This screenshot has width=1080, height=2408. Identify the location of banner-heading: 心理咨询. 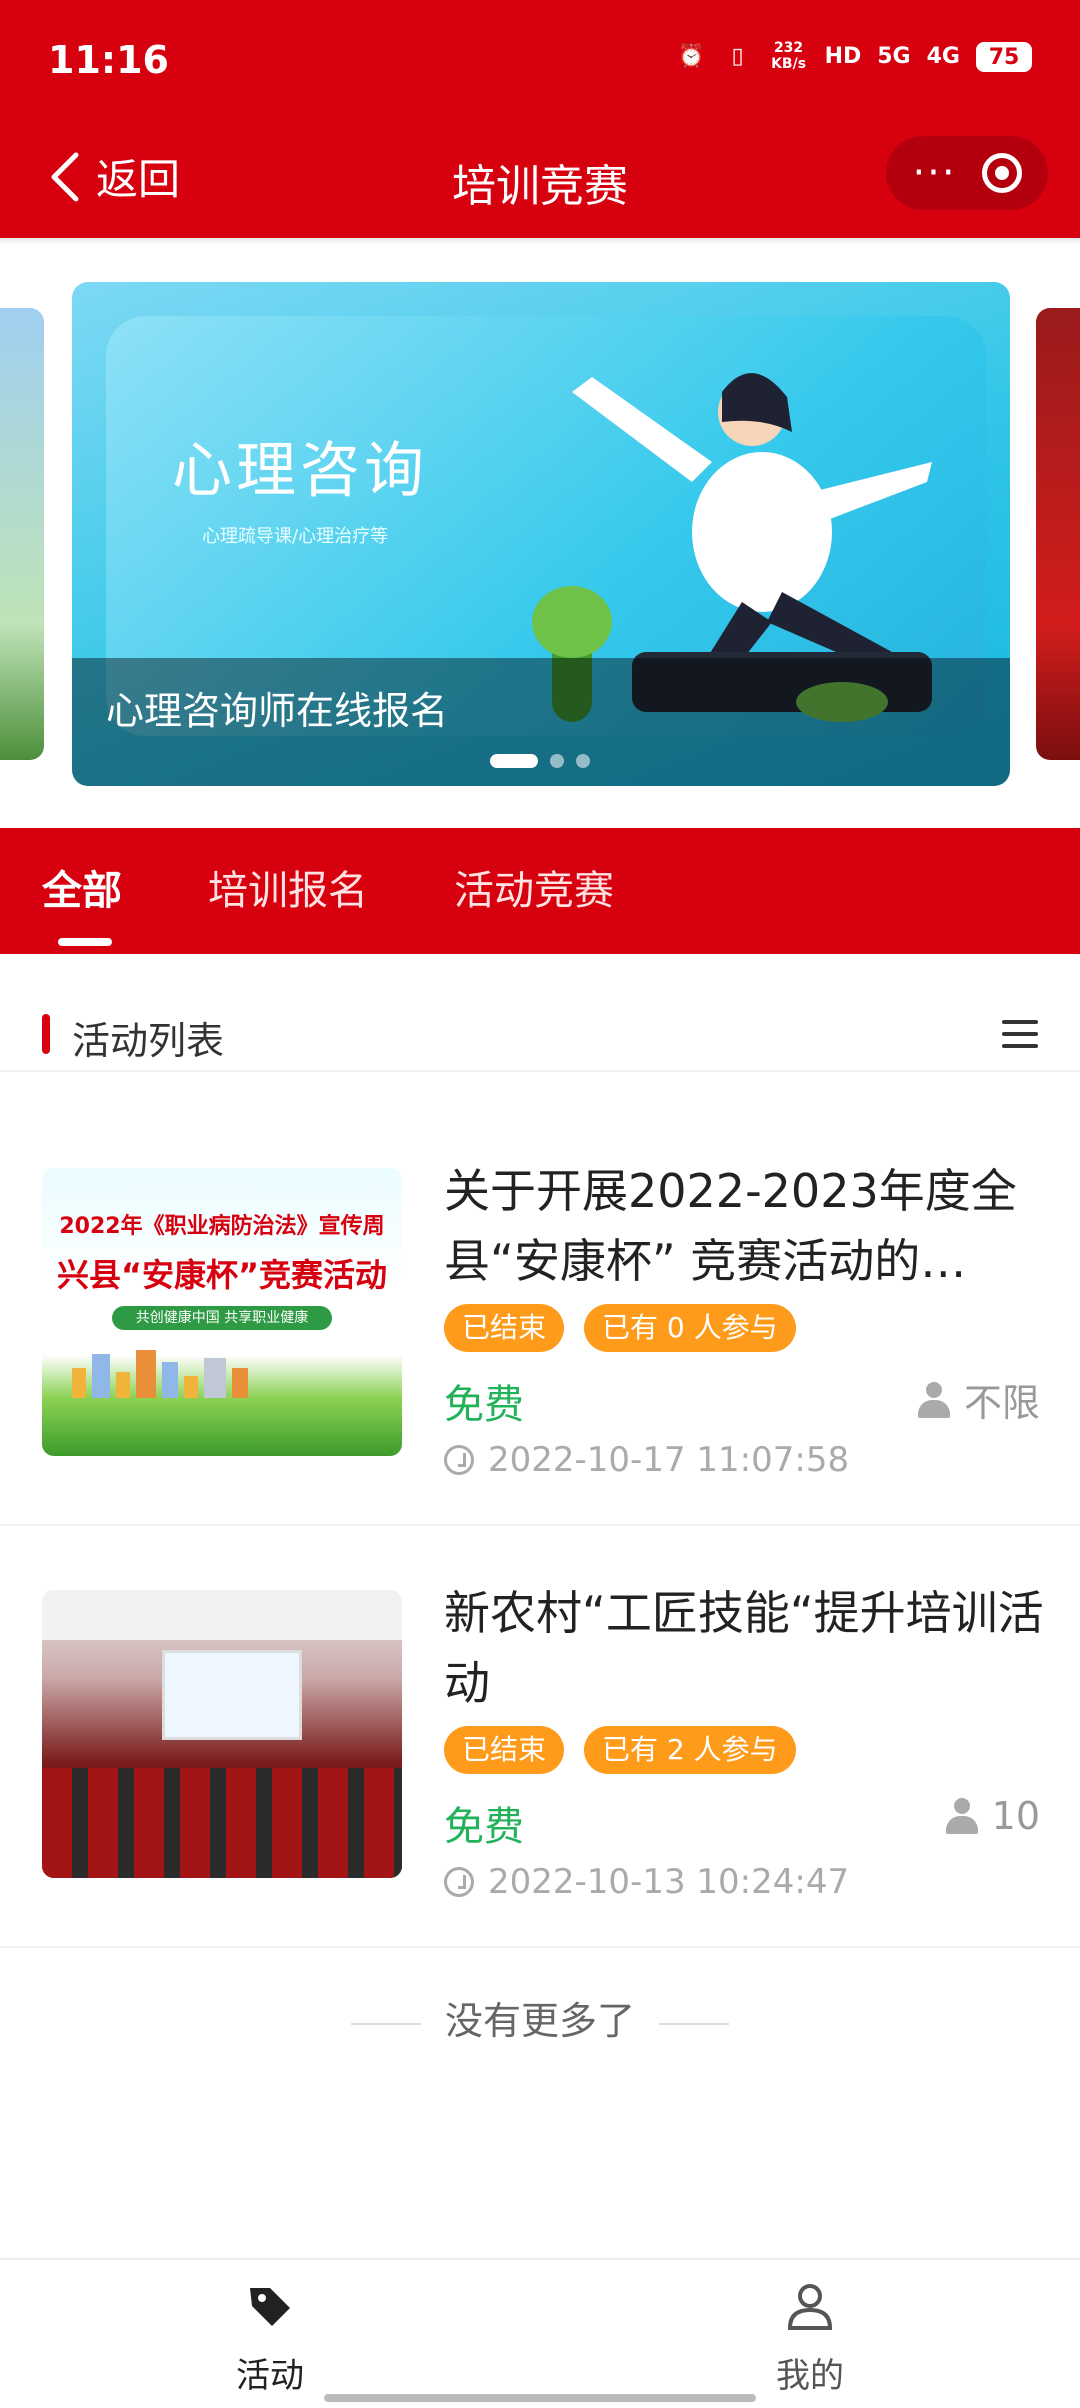
(300, 471).